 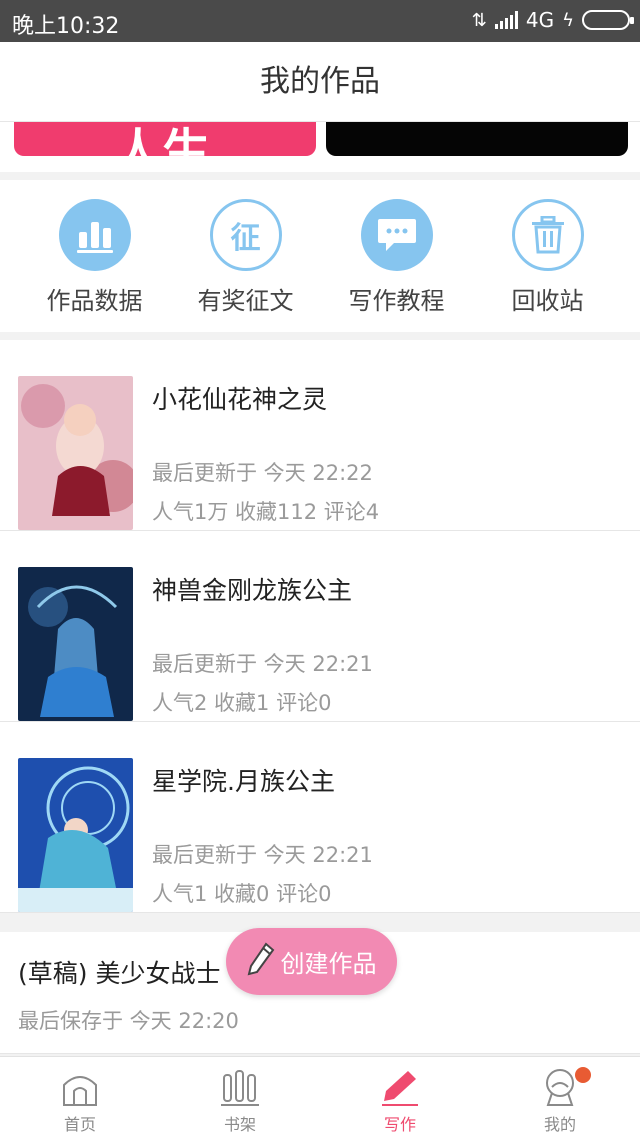 What do you see at coordinates (320, 21) in the screenshot?
I see `status-bar: 晚上10:32 ⇅ 4G ϟ` at bounding box center [320, 21].